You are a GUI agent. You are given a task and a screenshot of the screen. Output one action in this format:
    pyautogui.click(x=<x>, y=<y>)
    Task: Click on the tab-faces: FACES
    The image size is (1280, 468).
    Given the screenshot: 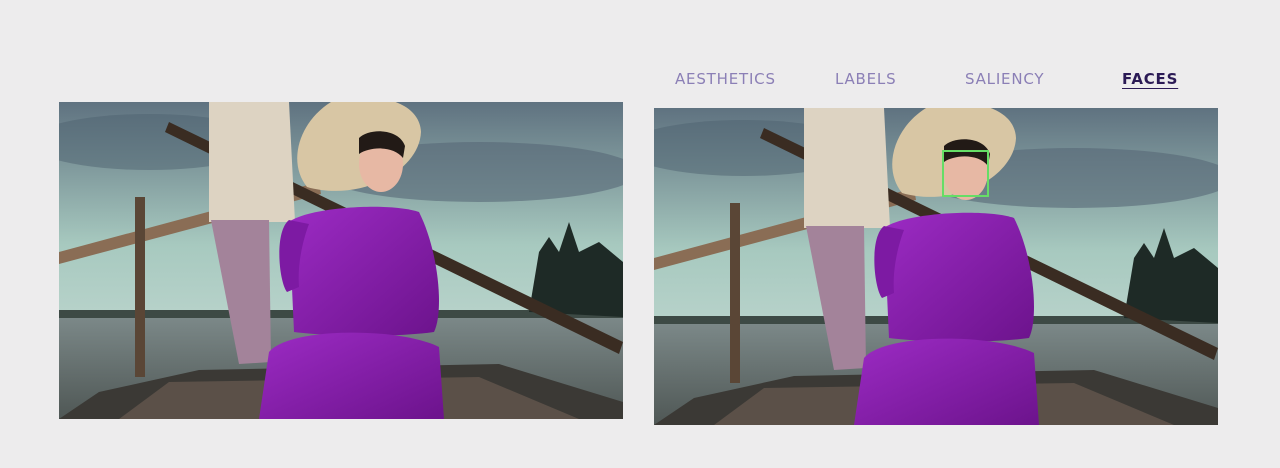 What is the action you would take?
    pyautogui.click(x=1150, y=79)
    